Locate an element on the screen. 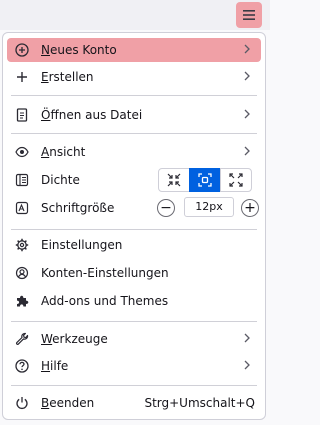  menu-item-label: Erstellen is located at coordinates (67, 77).